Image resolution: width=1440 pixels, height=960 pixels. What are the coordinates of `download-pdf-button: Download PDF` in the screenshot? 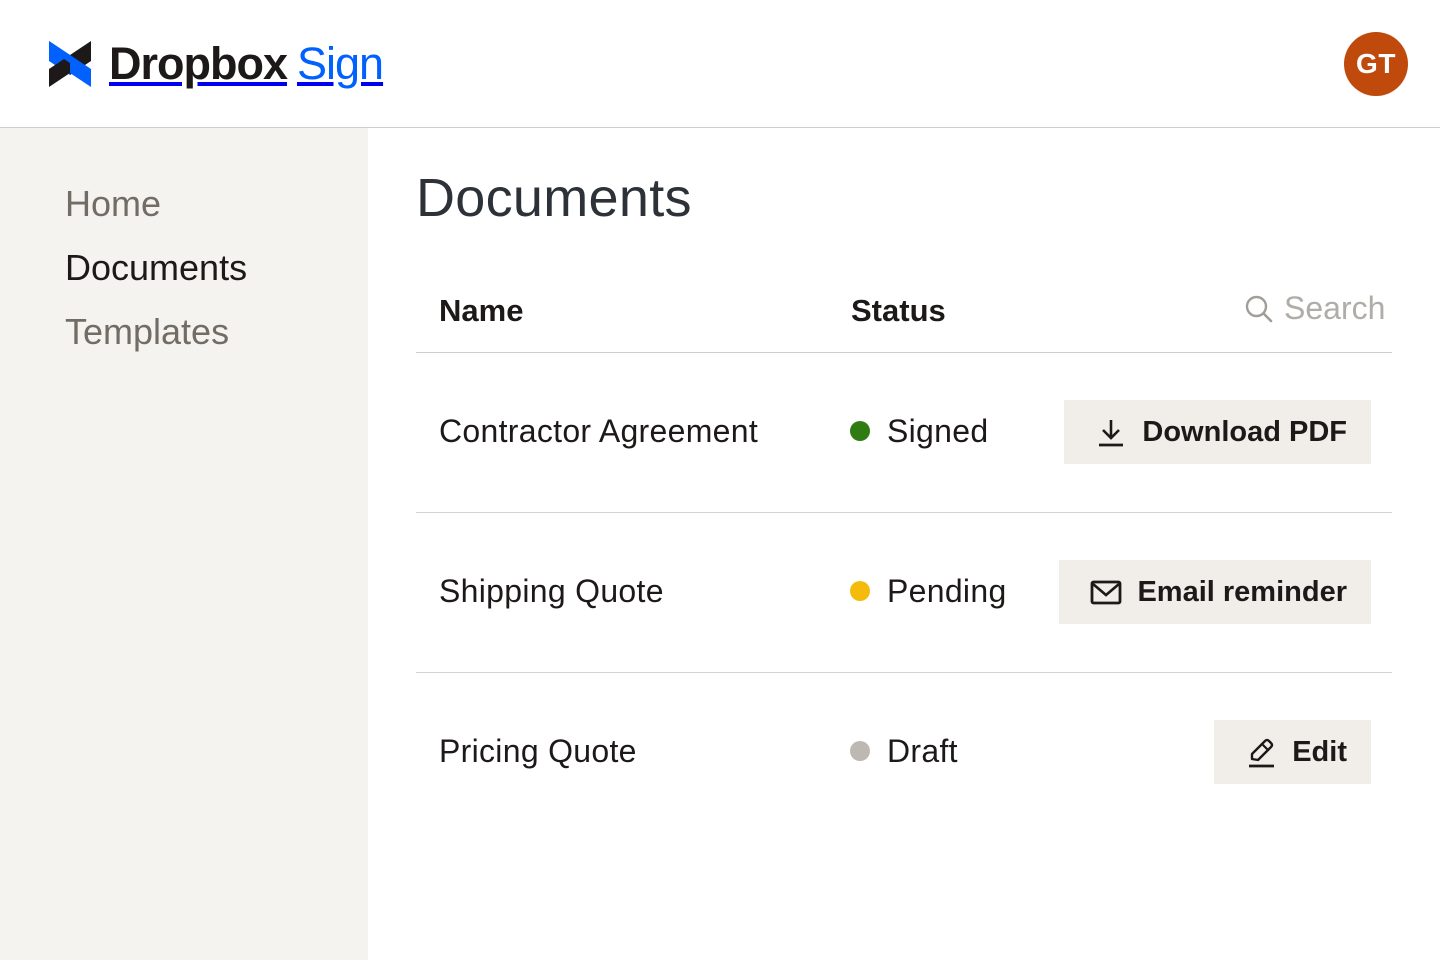 It's located at (1217, 432).